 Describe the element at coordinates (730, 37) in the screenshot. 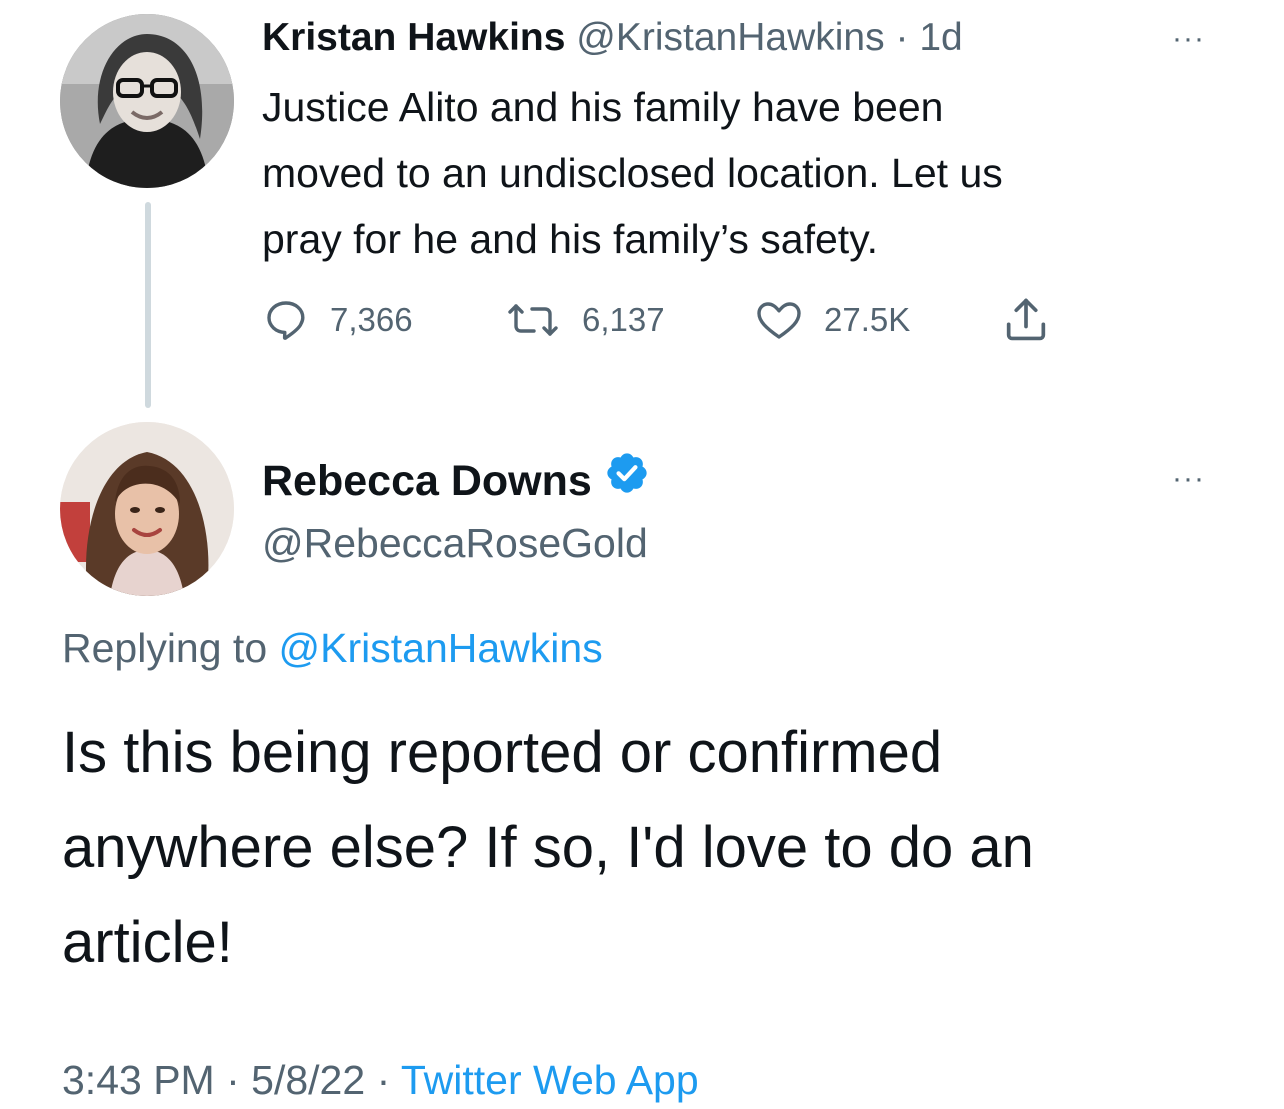

I see `parent-author-handle: @KristanHawkins` at that location.